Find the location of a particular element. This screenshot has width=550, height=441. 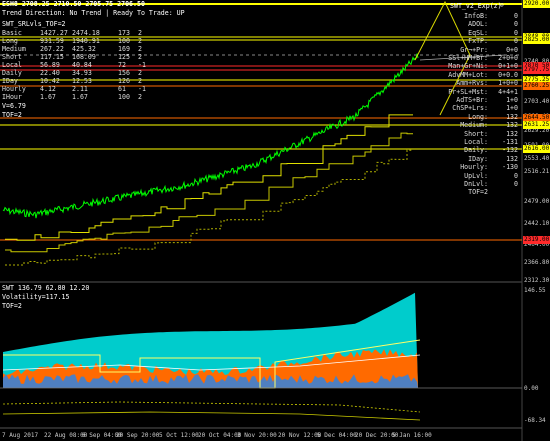

levels-cell: 1427.27 is located at coordinates (54, 33).